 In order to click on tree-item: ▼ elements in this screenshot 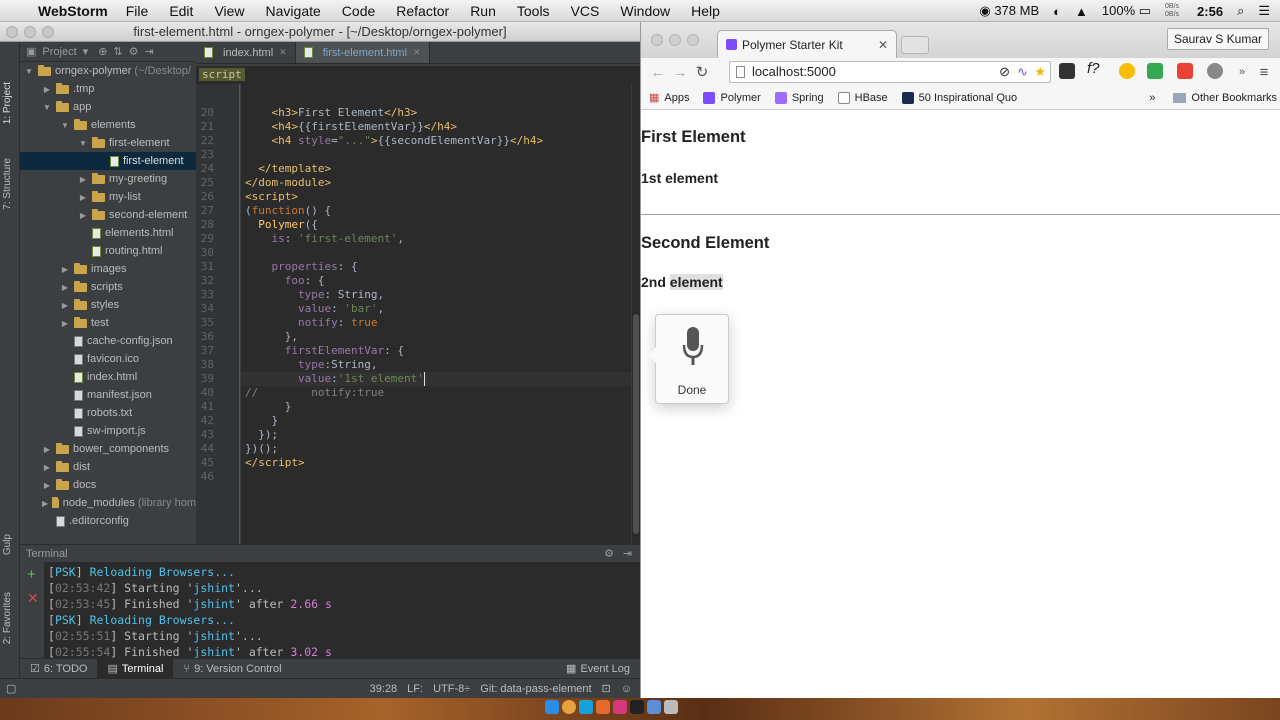, I will do `click(108, 125)`.